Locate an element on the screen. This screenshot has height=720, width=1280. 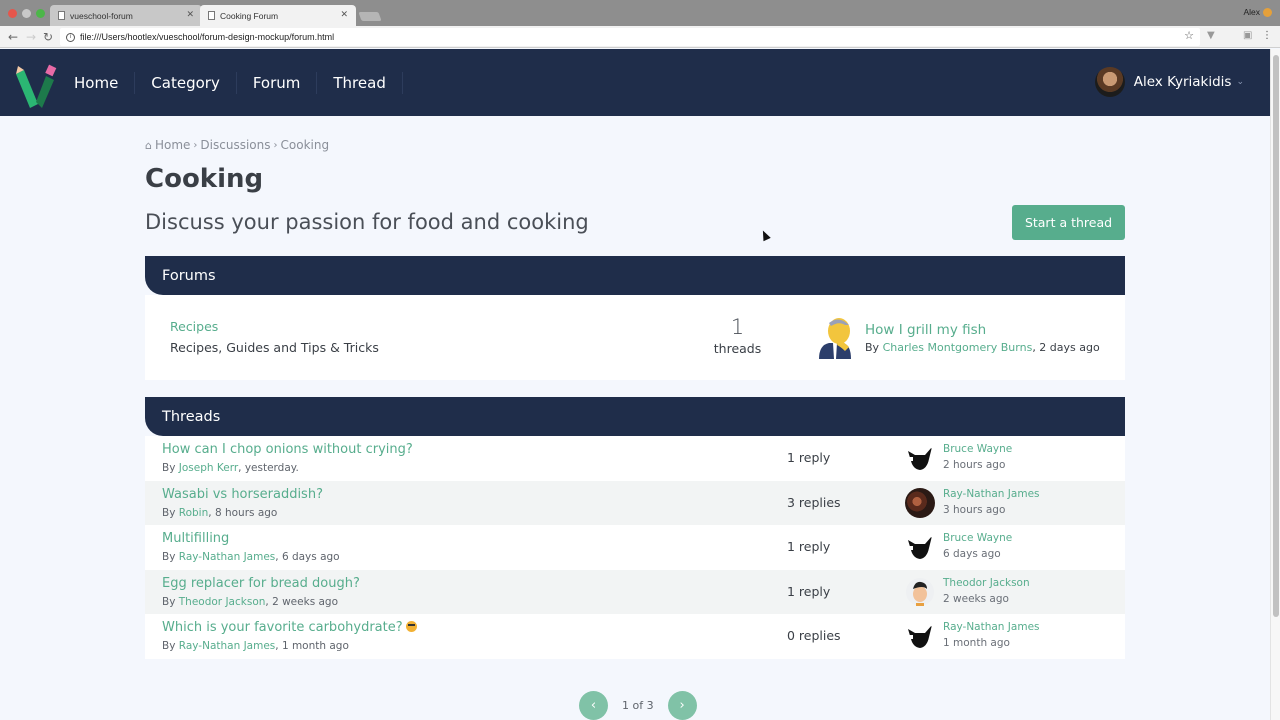
thread-author-link: Robin is located at coordinates (194, 513).